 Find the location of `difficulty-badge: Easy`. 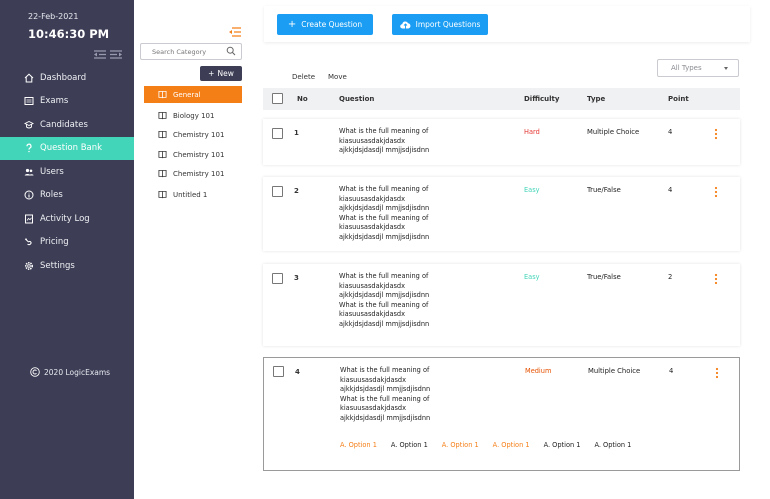

difficulty-badge: Easy is located at coordinates (532, 277).